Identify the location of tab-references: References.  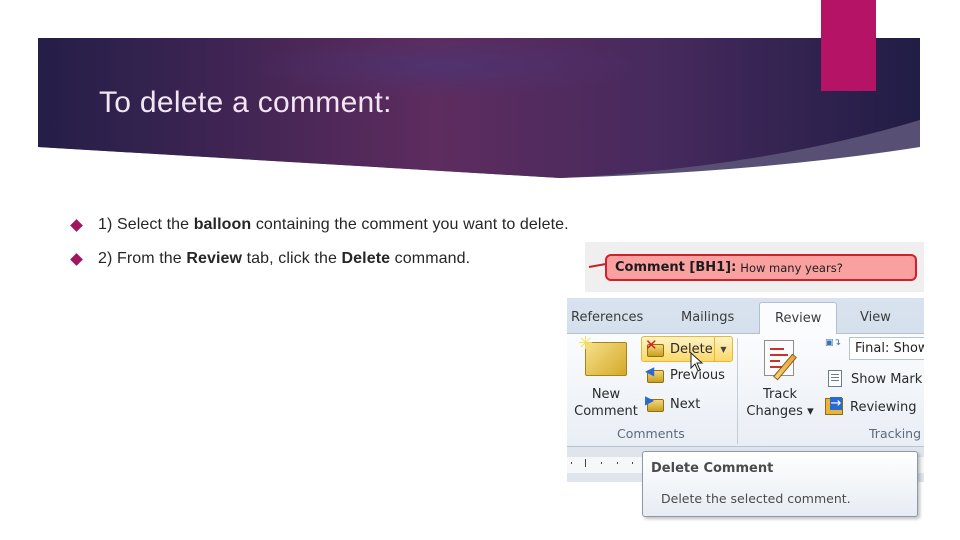
(607, 317).